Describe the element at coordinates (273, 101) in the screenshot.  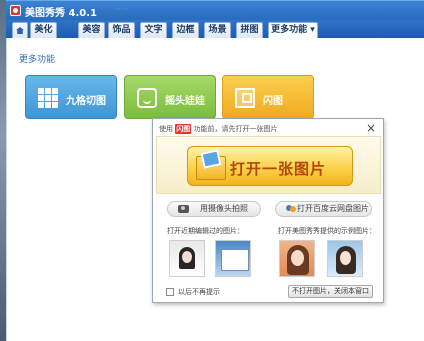
I see `flash-image-label: 闪图` at that location.